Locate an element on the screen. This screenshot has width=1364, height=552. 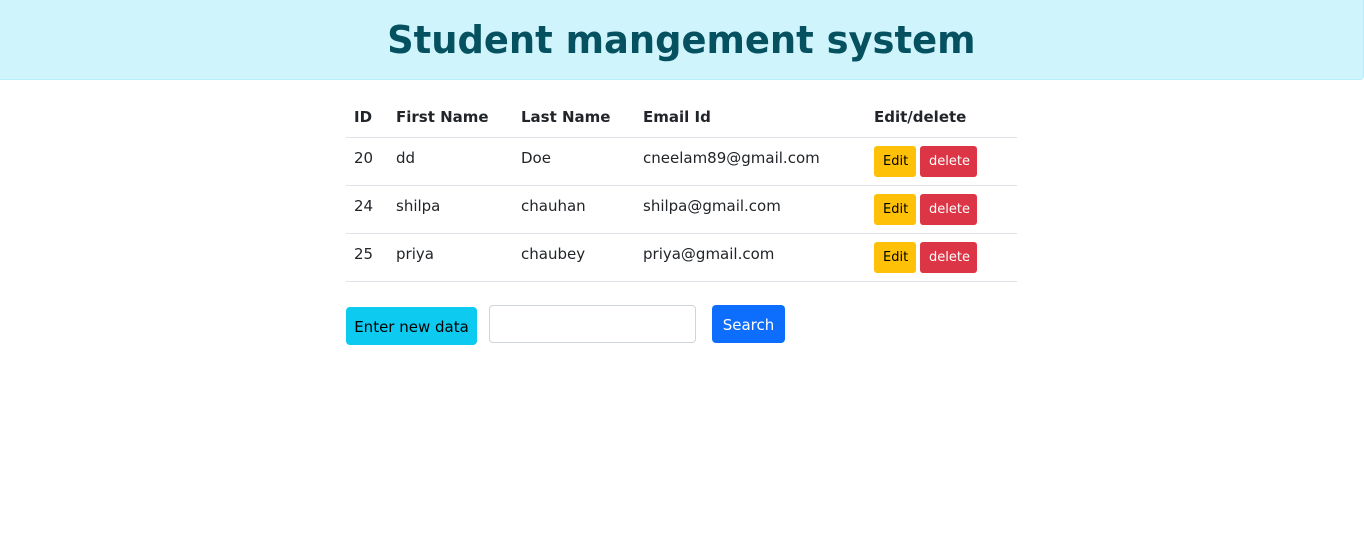
cell-last-name: chaubey is located at coordinates (574, 257).